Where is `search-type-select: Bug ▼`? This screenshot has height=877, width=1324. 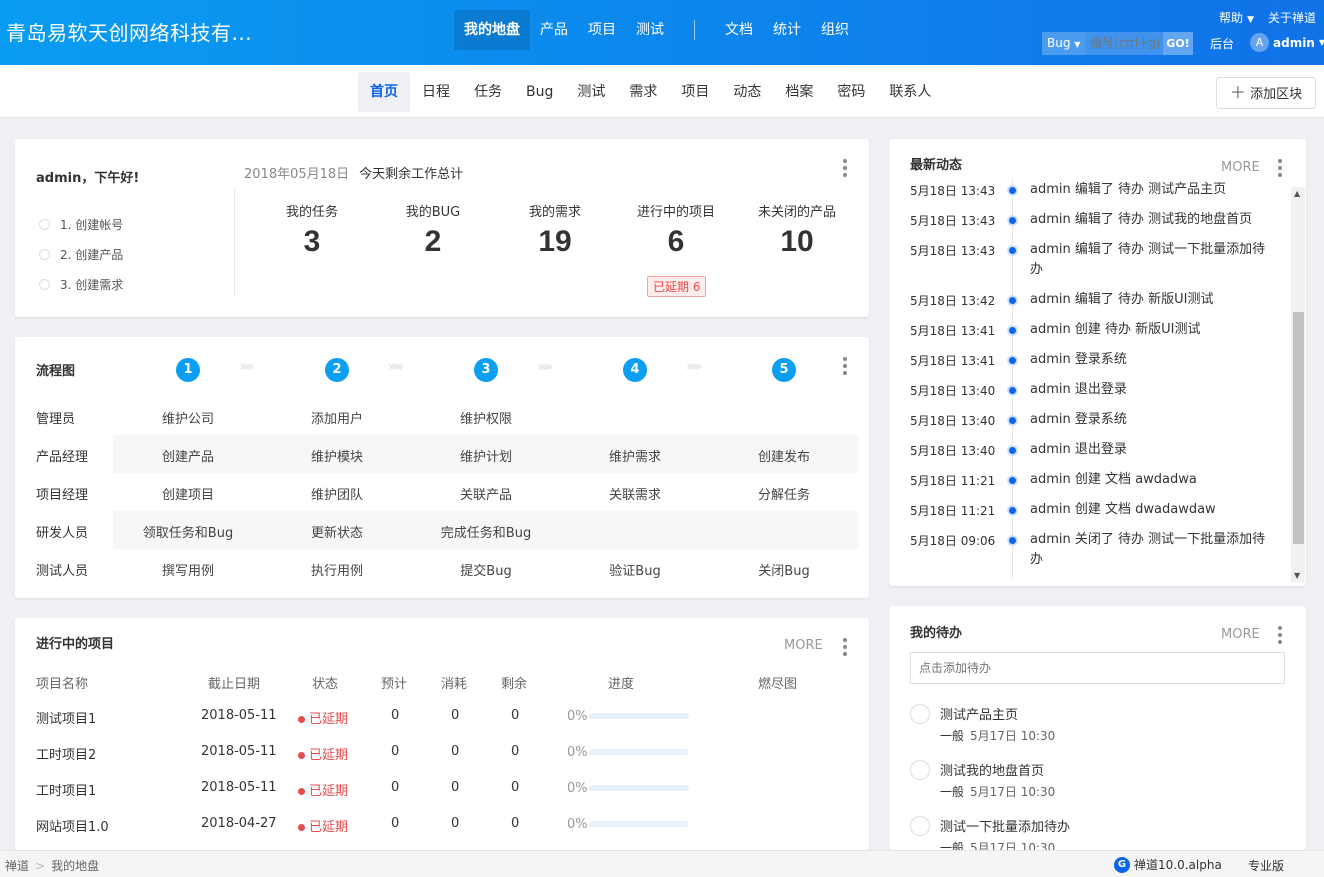 search-type-select: Bug ▼ is located at coordinates (1063, 43).